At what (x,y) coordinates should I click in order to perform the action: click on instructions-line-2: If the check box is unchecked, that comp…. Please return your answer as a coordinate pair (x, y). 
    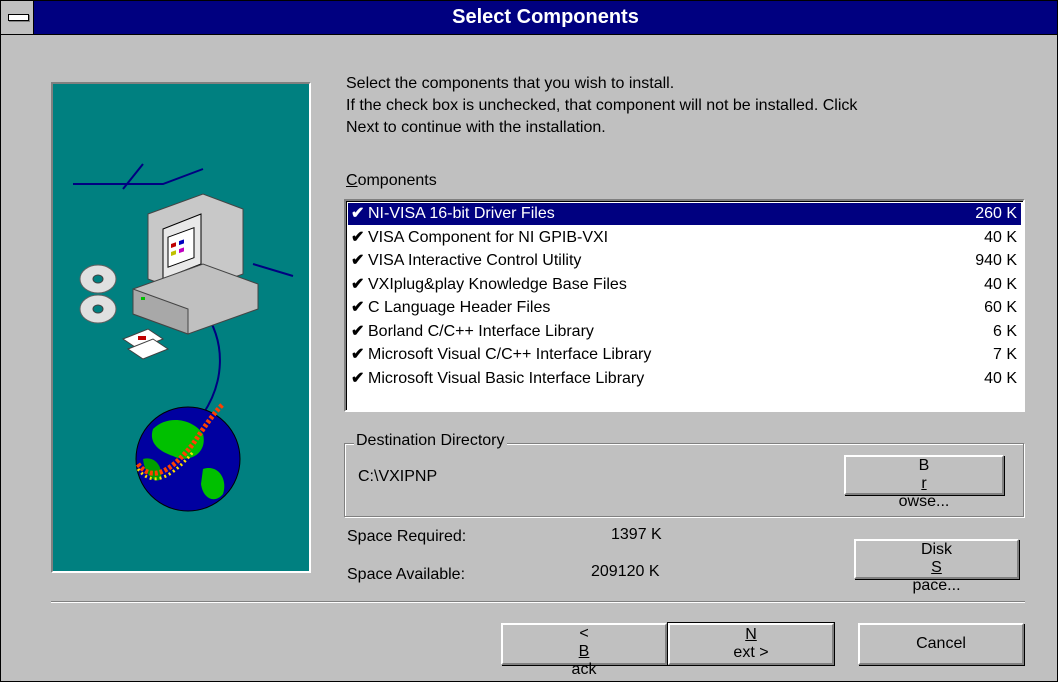
    Looking at the image, I should click on (602, 105).